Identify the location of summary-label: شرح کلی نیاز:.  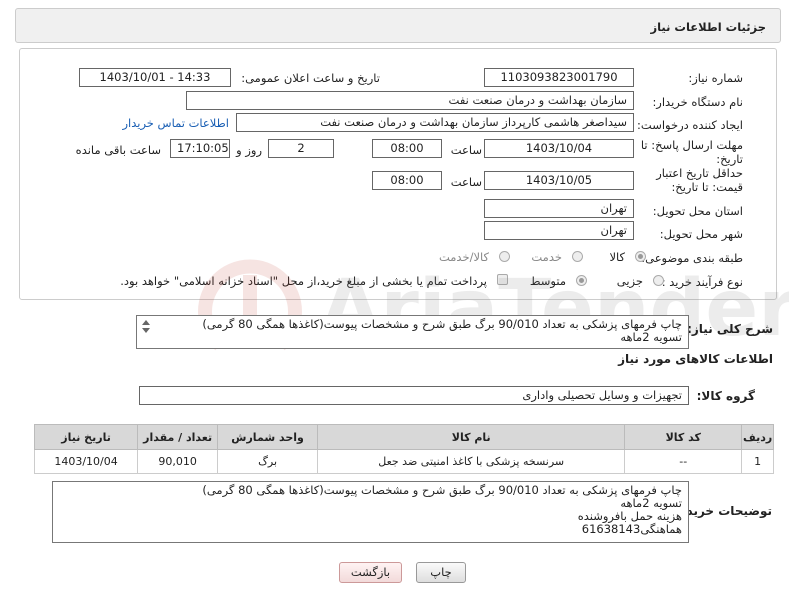
(730, 329).